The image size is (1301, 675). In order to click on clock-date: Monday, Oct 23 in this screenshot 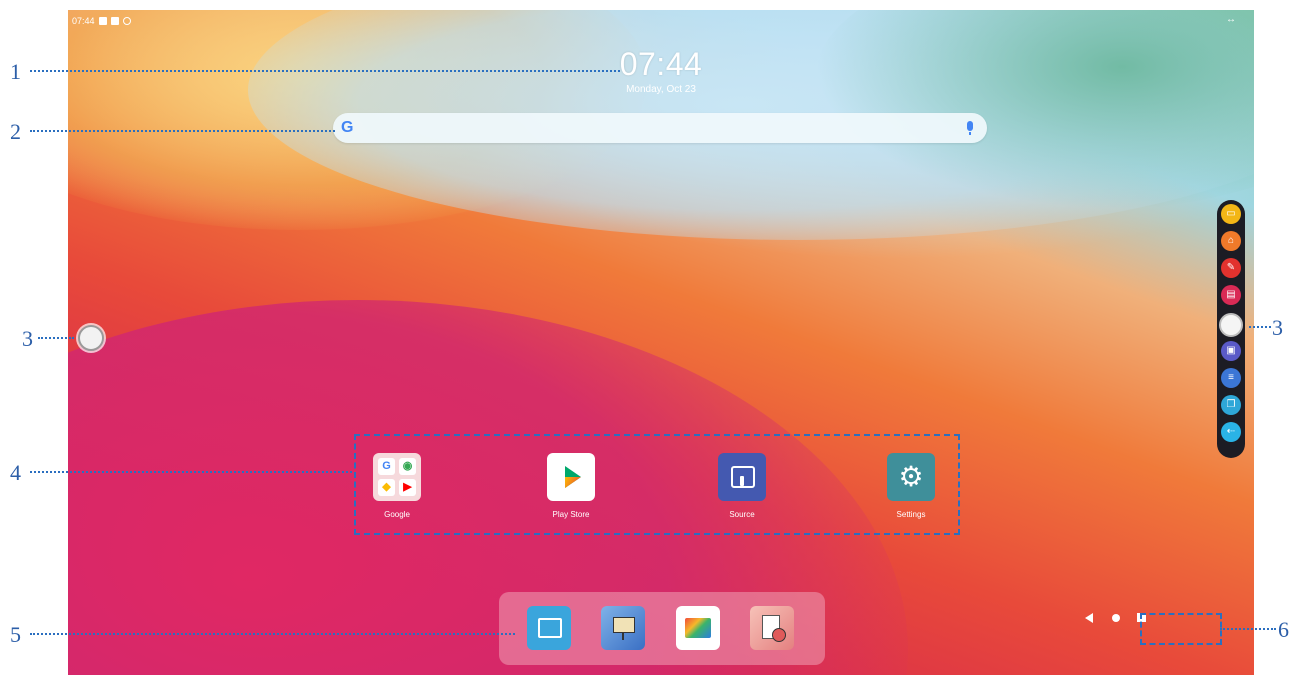, I will do `click(661, 89)`.